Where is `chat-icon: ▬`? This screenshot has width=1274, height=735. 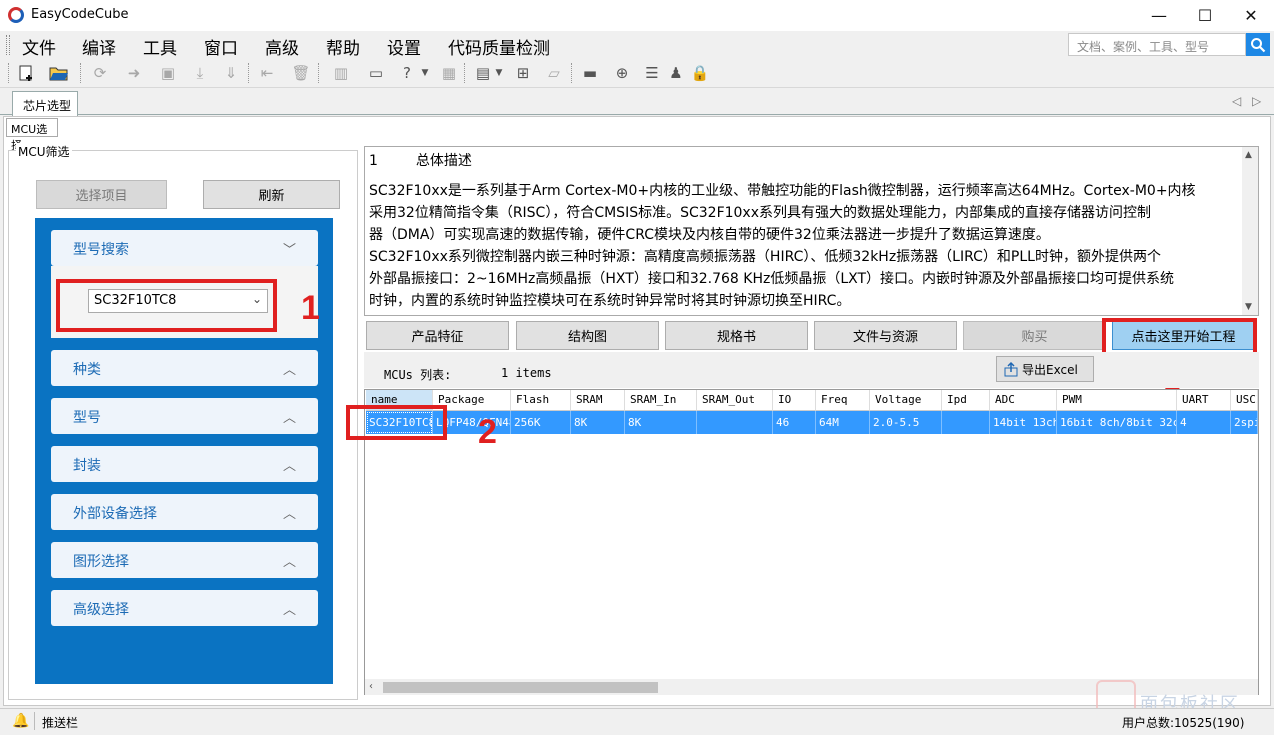 chat-icon: ▬ is located at coordinates (590, 73).